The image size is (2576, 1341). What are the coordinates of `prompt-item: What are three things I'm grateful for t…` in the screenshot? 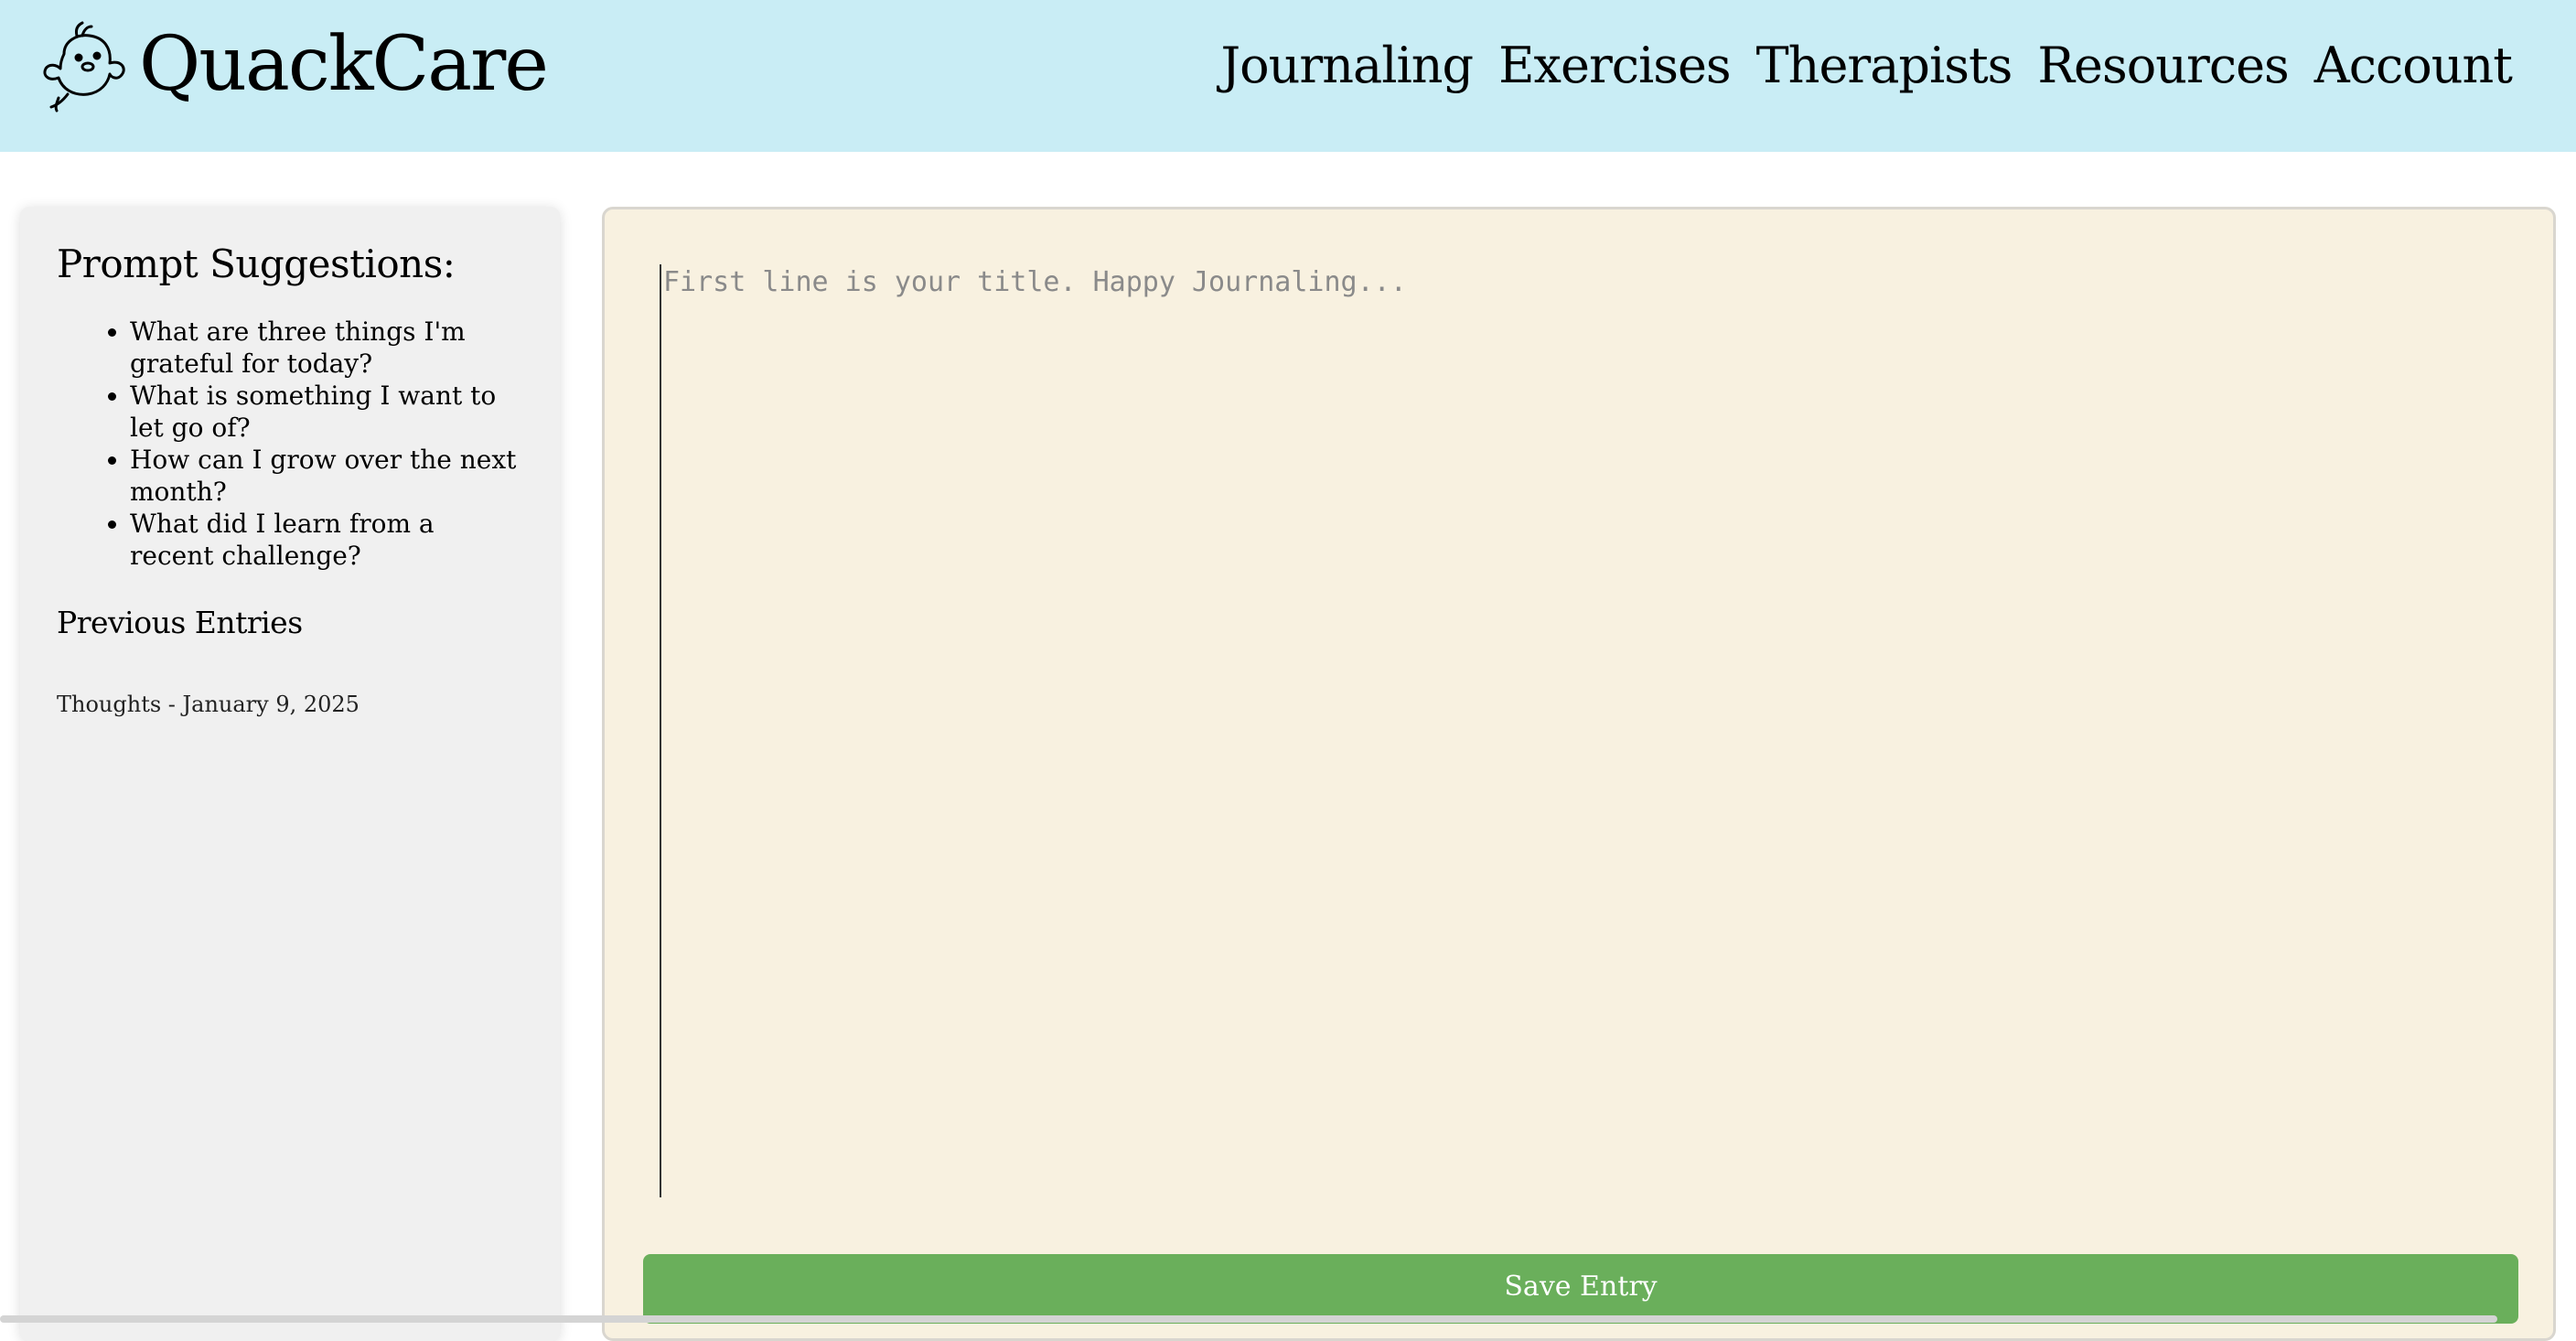 It's located at (326, 348).